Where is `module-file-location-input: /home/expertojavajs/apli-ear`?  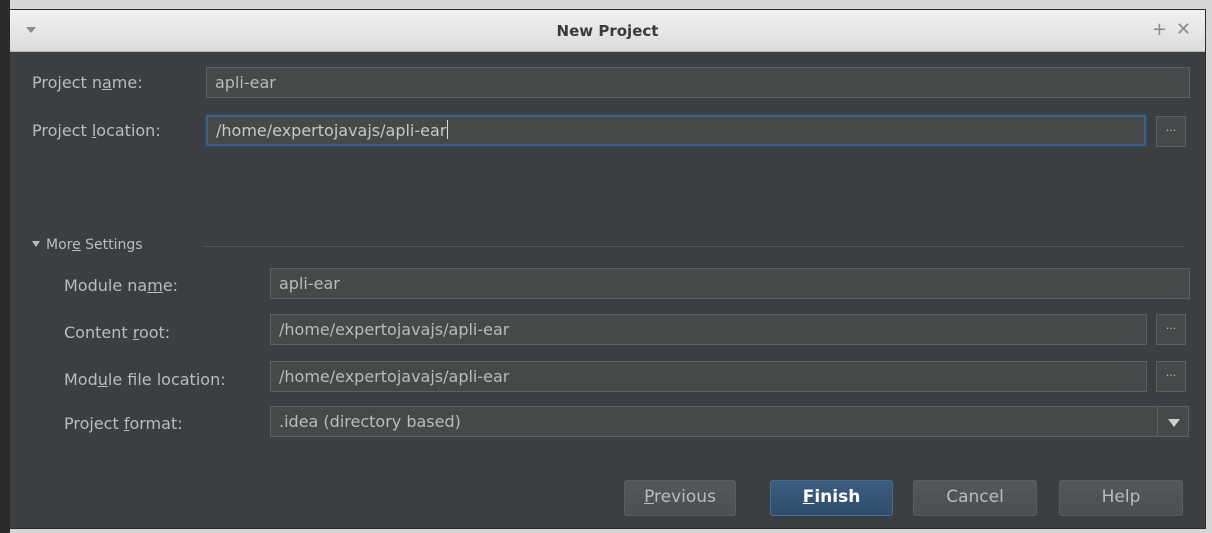
module-file-location-input: /home/expertojavajs/apli-ear is located at coordinates (708, 376).